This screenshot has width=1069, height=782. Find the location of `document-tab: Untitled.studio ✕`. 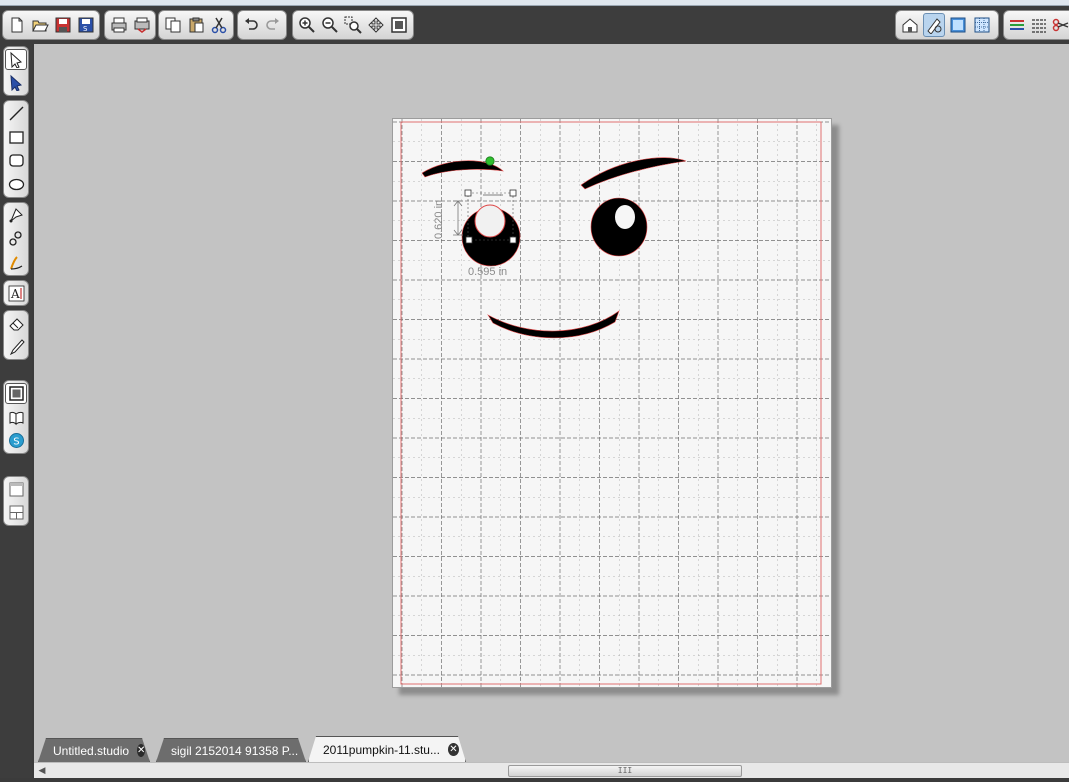

document-tab: Untitled.studio ✕ is located at coordinates (94, 750).